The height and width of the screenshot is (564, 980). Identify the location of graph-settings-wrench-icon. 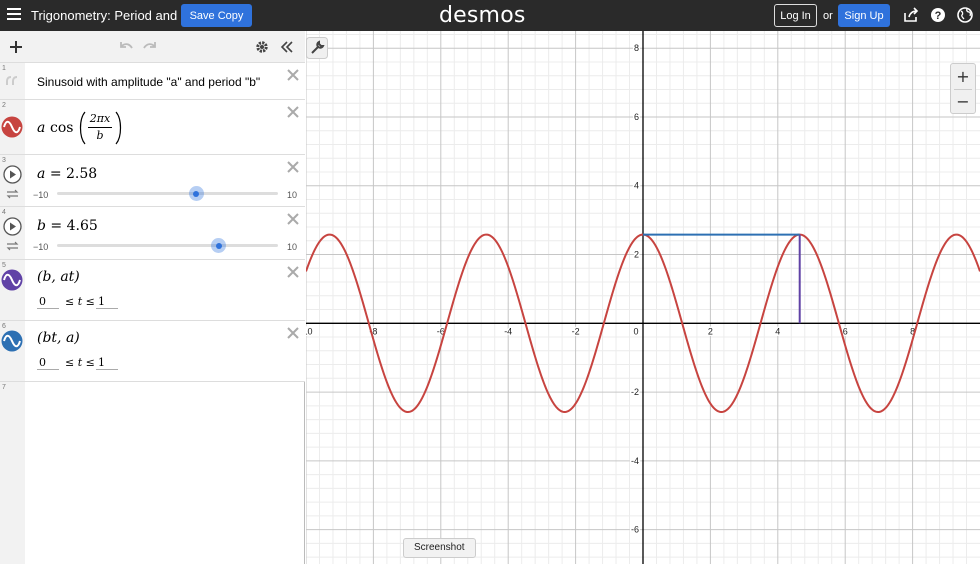
(317, 48).